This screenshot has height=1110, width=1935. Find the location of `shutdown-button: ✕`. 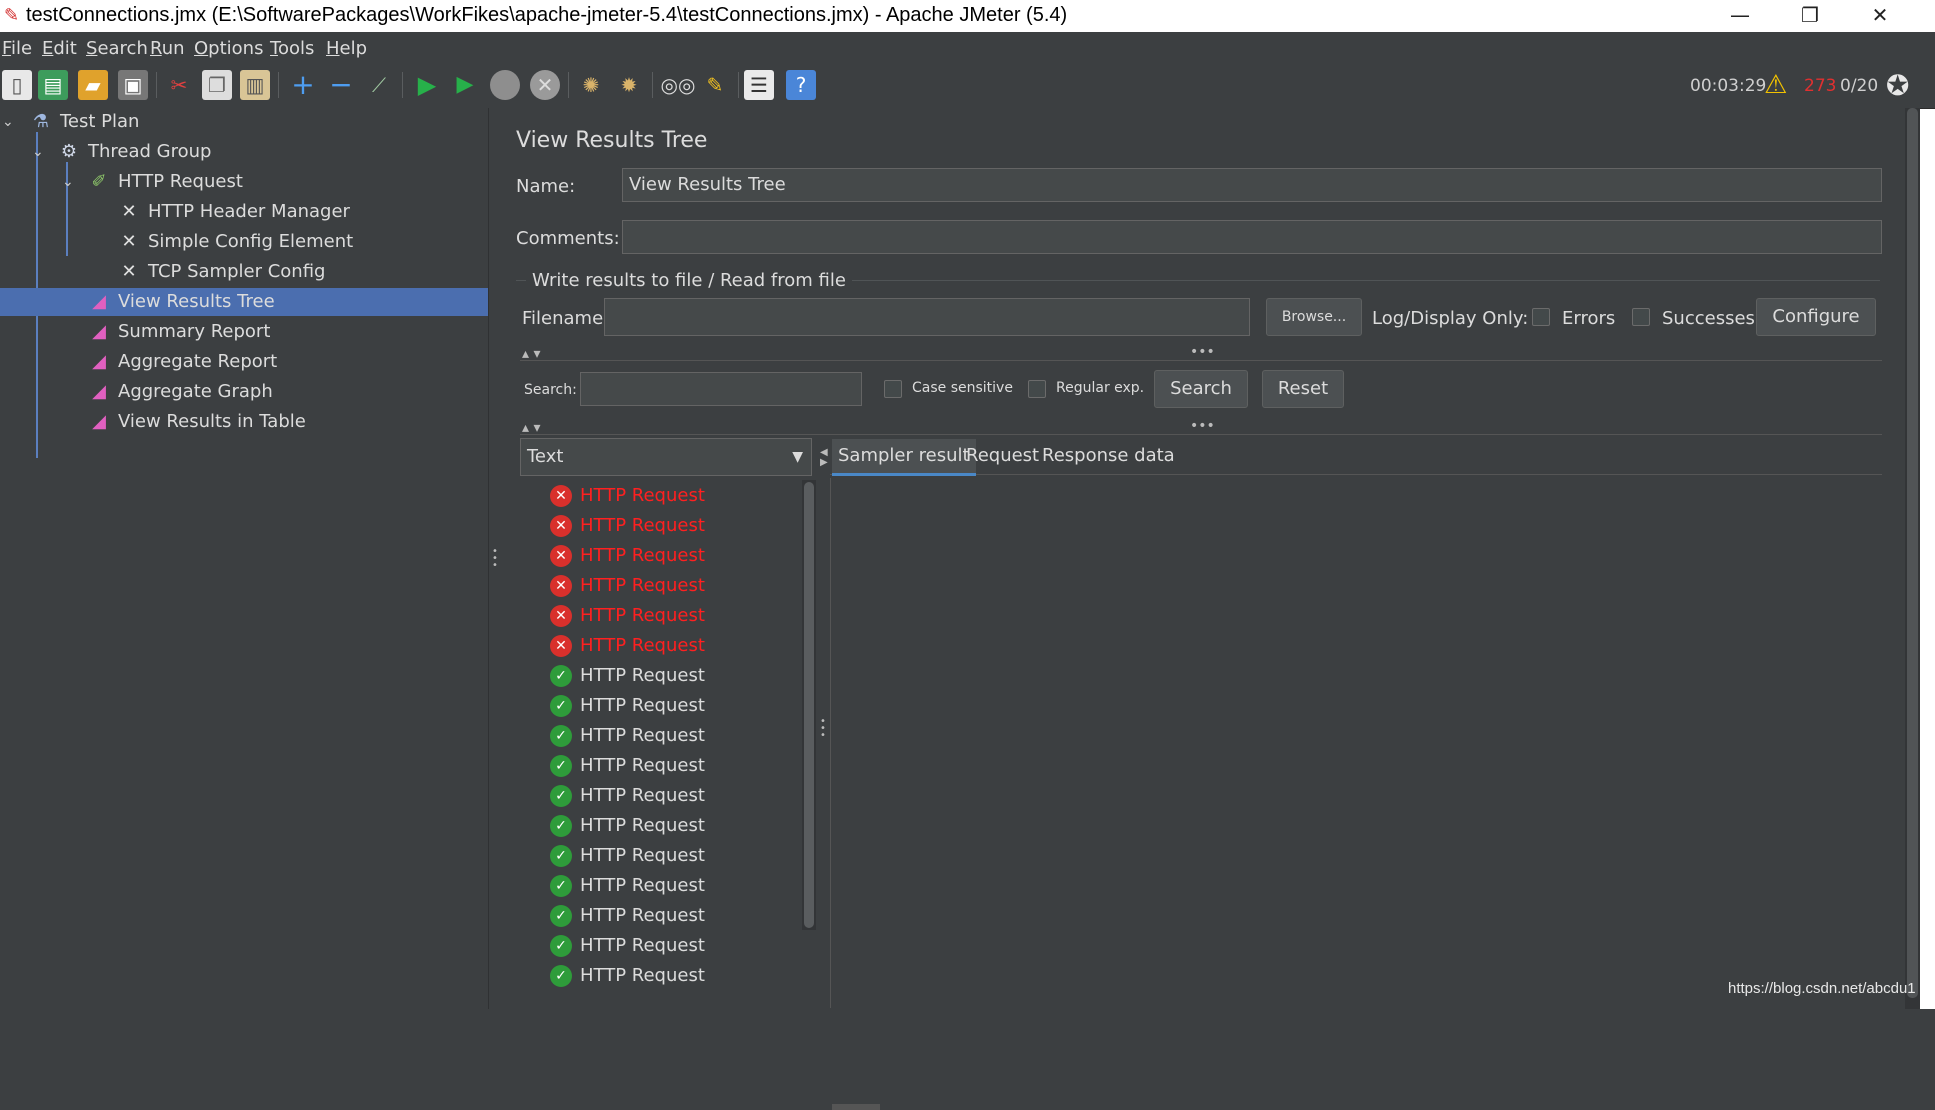

shutdown-button: ✕ is located at coordinates (545, 85).